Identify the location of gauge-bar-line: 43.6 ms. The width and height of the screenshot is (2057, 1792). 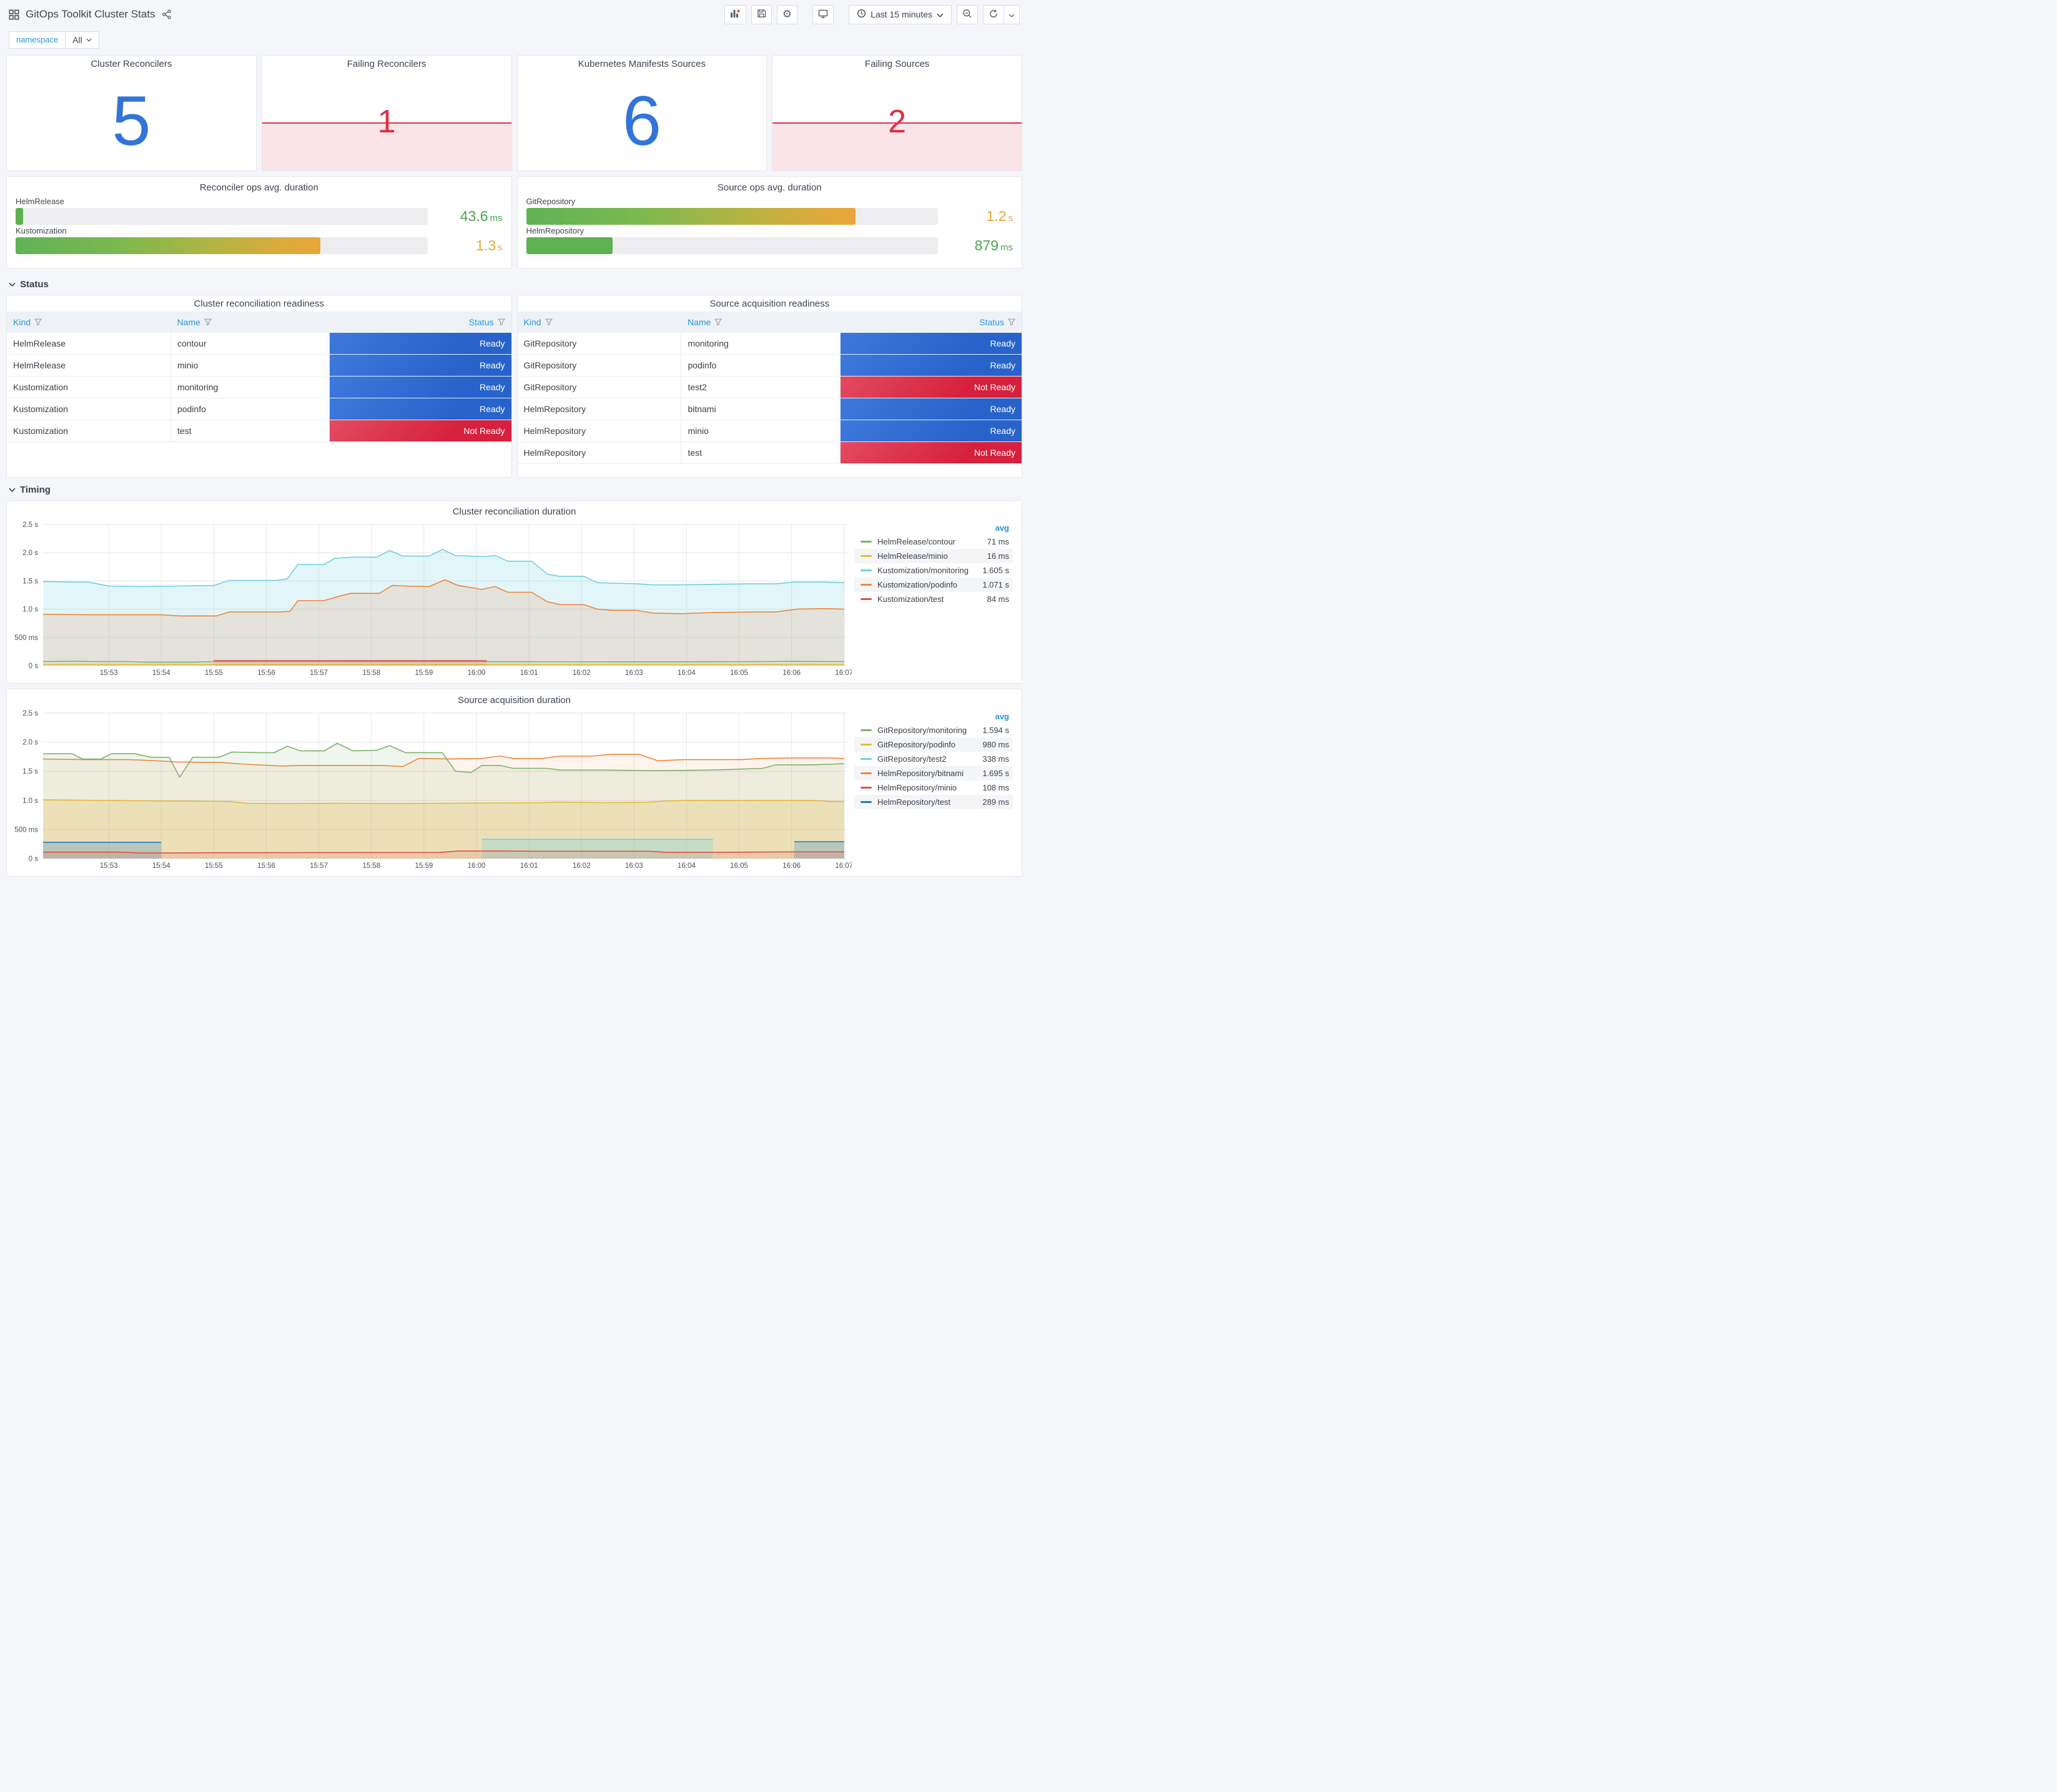
(259, 216).